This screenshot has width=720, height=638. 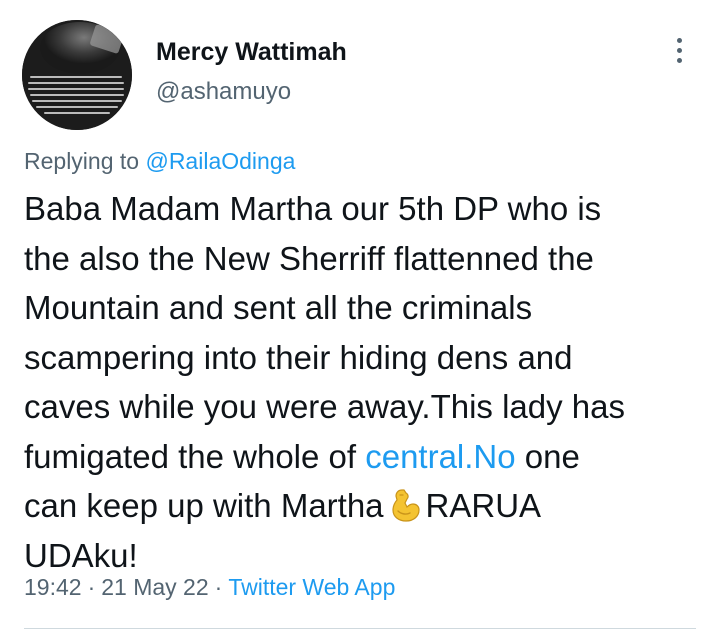 I want to click on avatar, so click(x=77, y=75).